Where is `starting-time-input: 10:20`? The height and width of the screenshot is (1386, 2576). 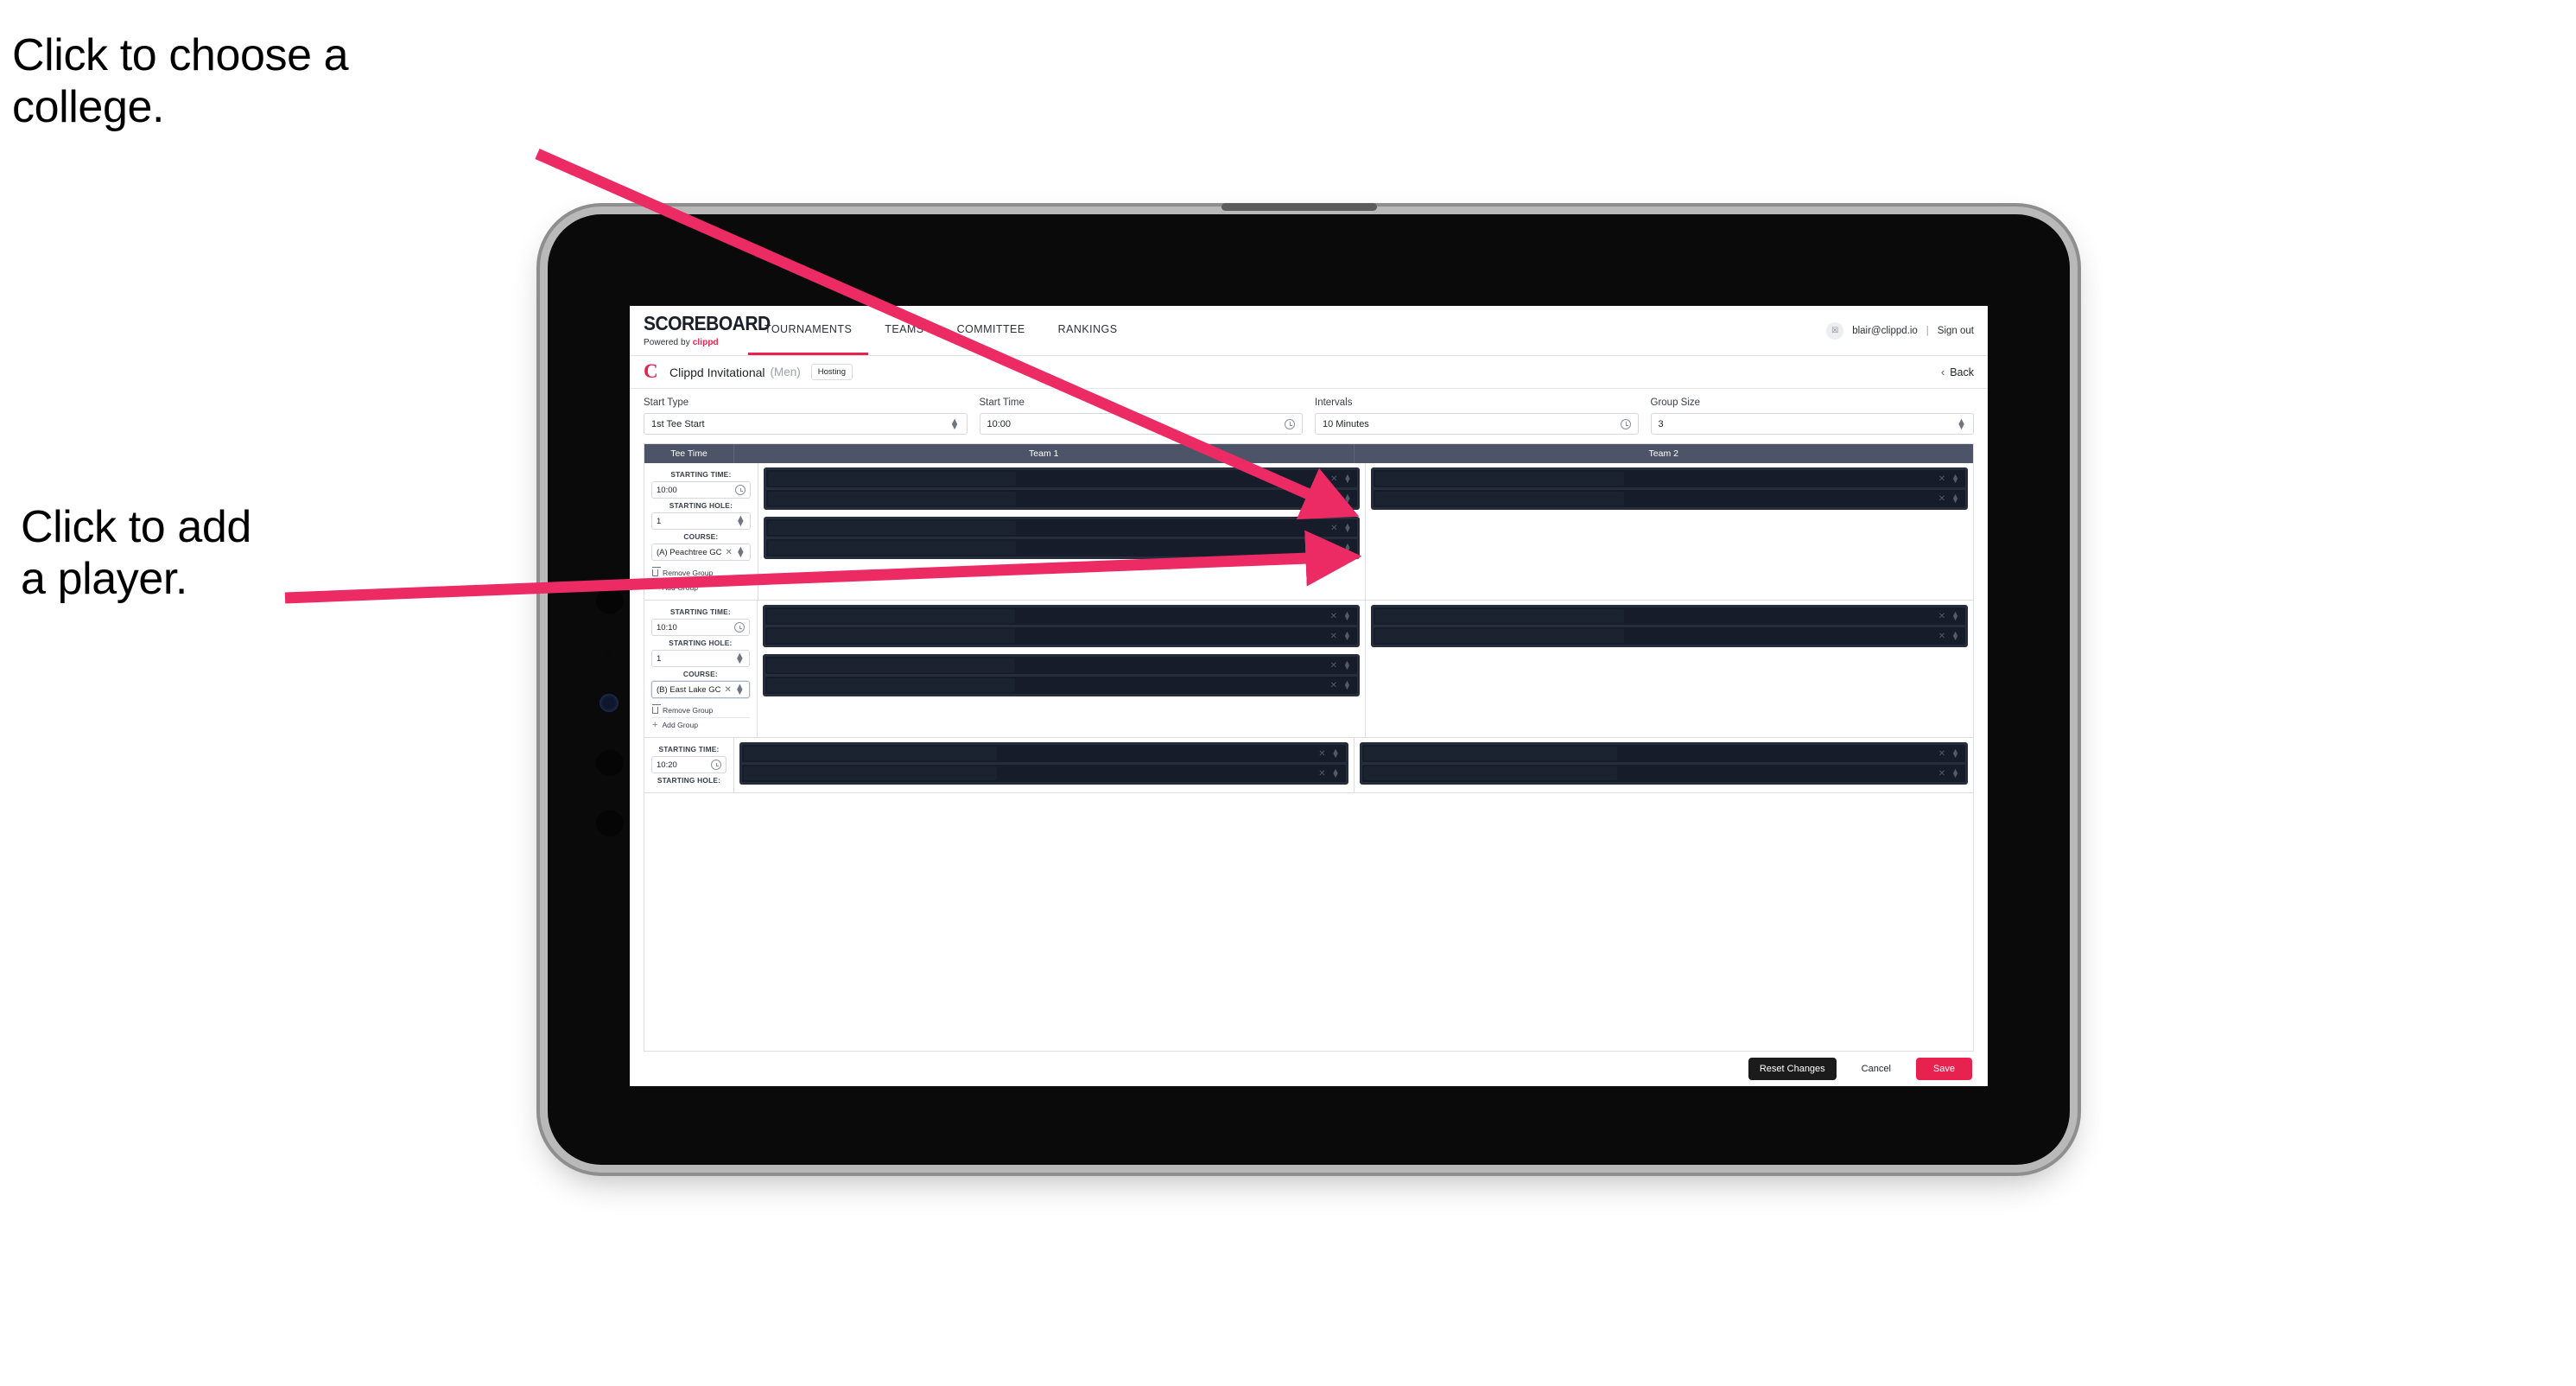
starting-time-input: 10:20 is located at coordinates (688, 764).